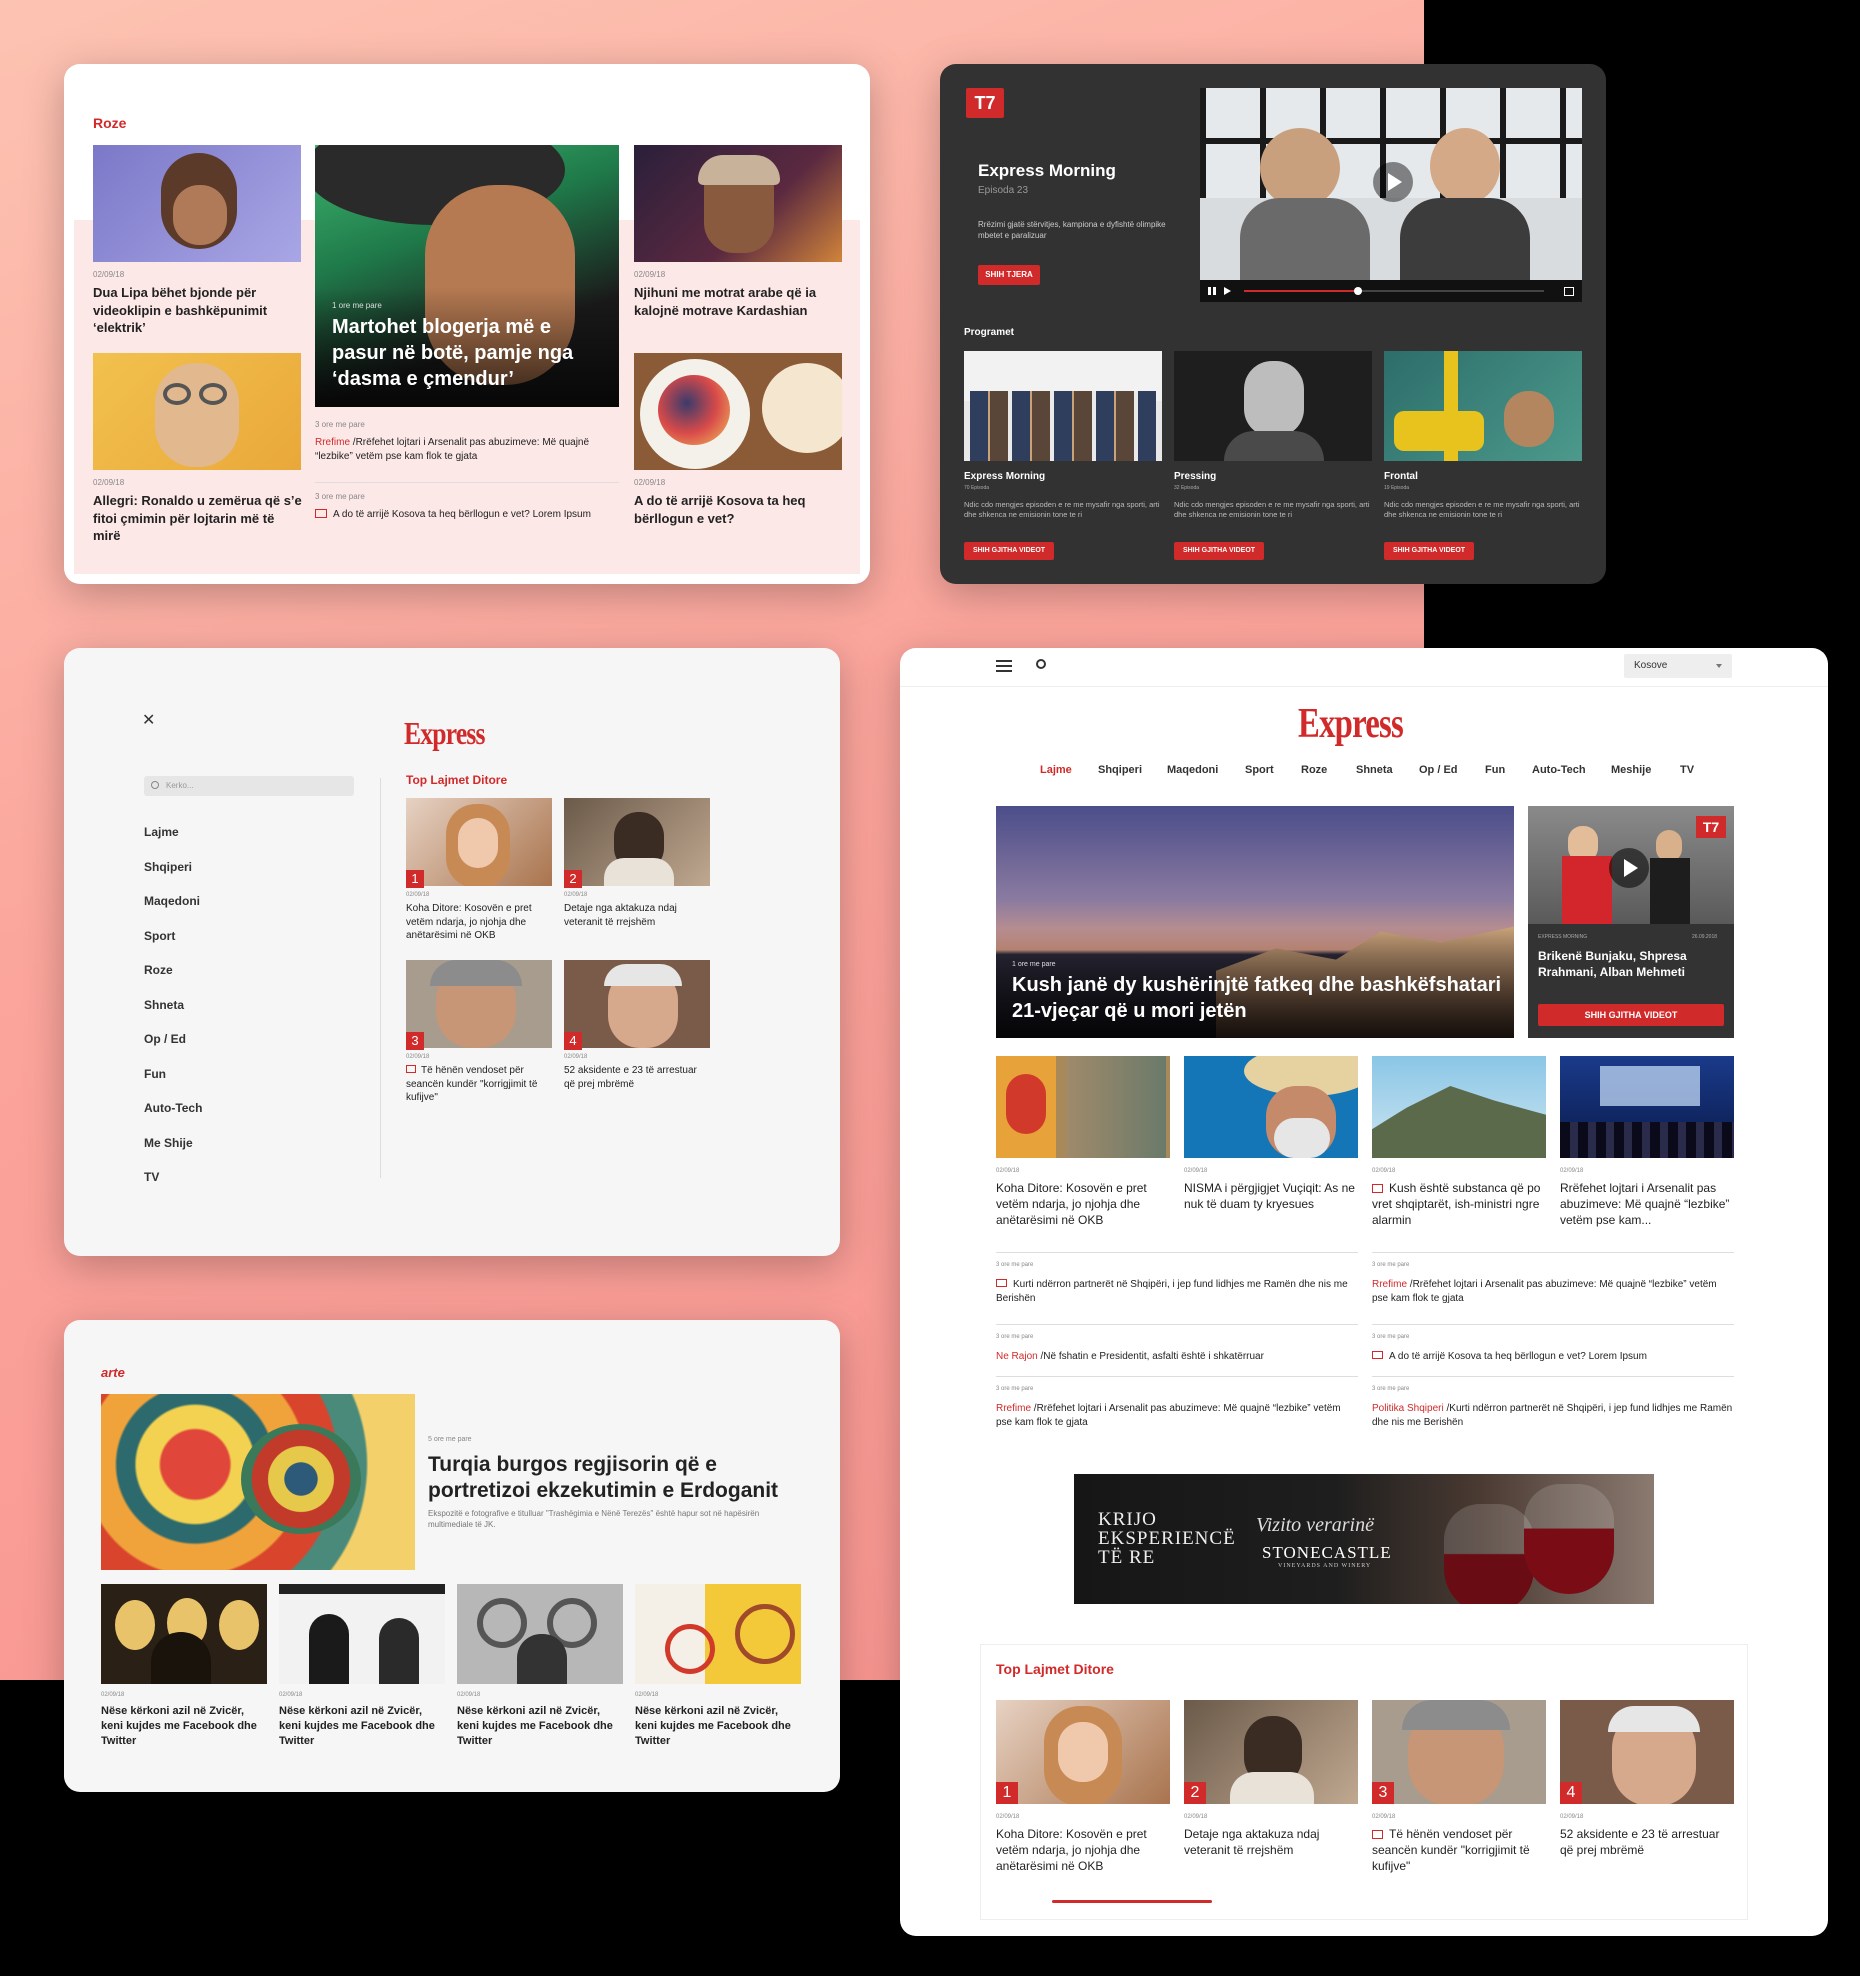 The image size is (1860, 1976). Describe the element at coordinates (1631, 770) in the screenshot. I see `nav-item-meshije: Meshije` at that location.